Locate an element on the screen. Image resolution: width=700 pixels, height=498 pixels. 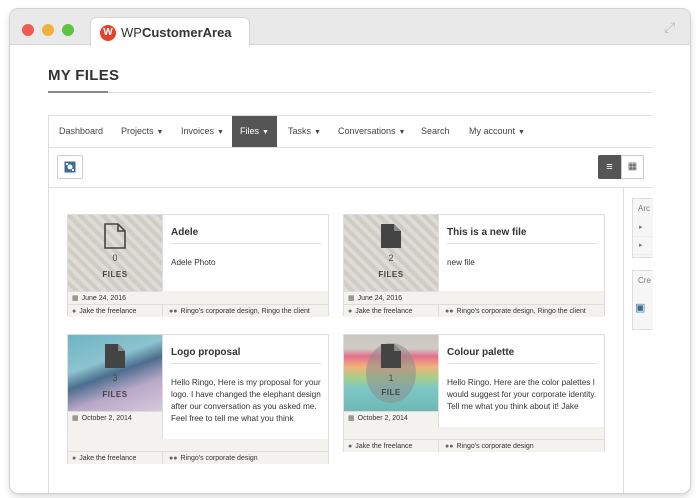
wpca-logo-icon: W is located at coordinates (108, 33).